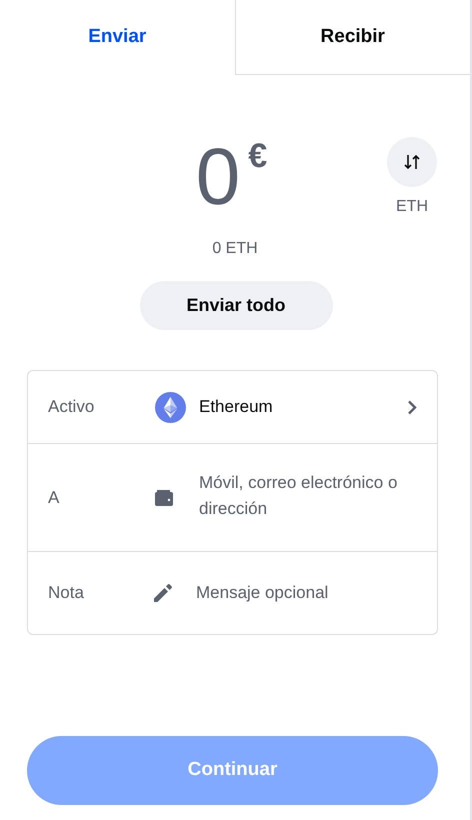 The width and height of the screenshot is (472, 820). I want to click on field-label: A, so click(54, 497).